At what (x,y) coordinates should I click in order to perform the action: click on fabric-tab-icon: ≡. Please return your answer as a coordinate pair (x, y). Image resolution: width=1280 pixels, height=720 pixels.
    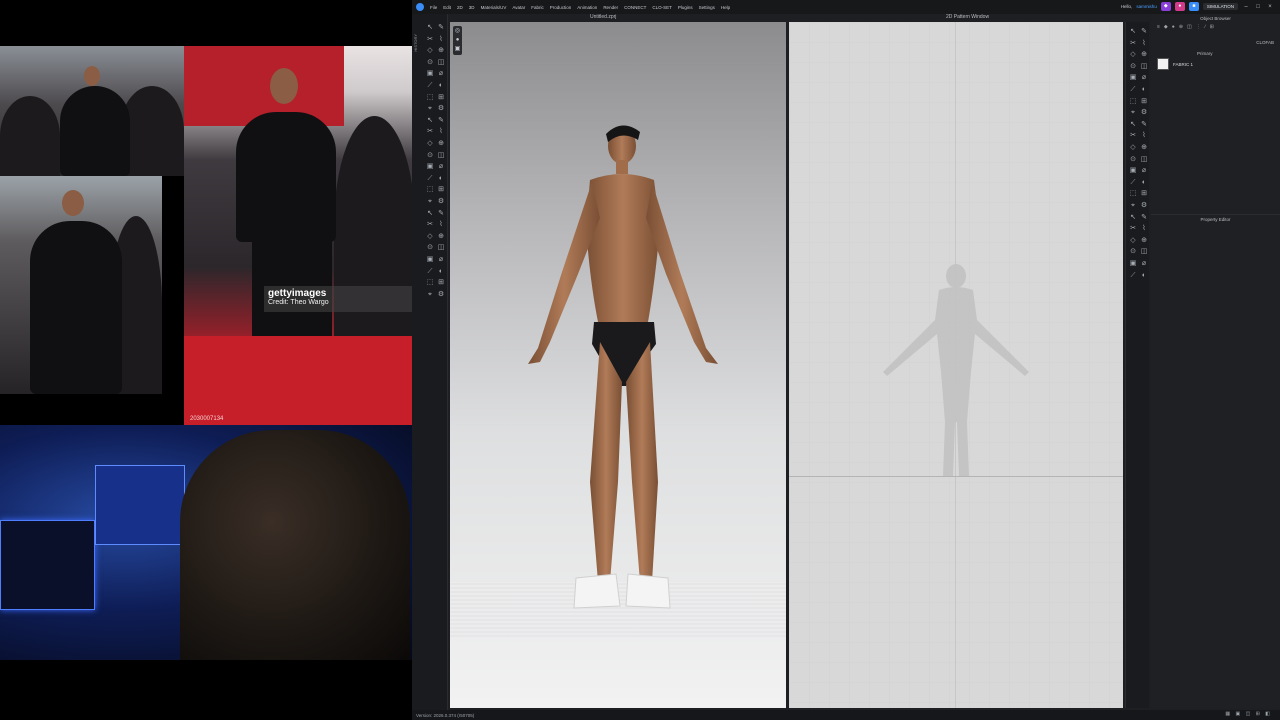
    Looking at the image, I should click on (1158, 27).